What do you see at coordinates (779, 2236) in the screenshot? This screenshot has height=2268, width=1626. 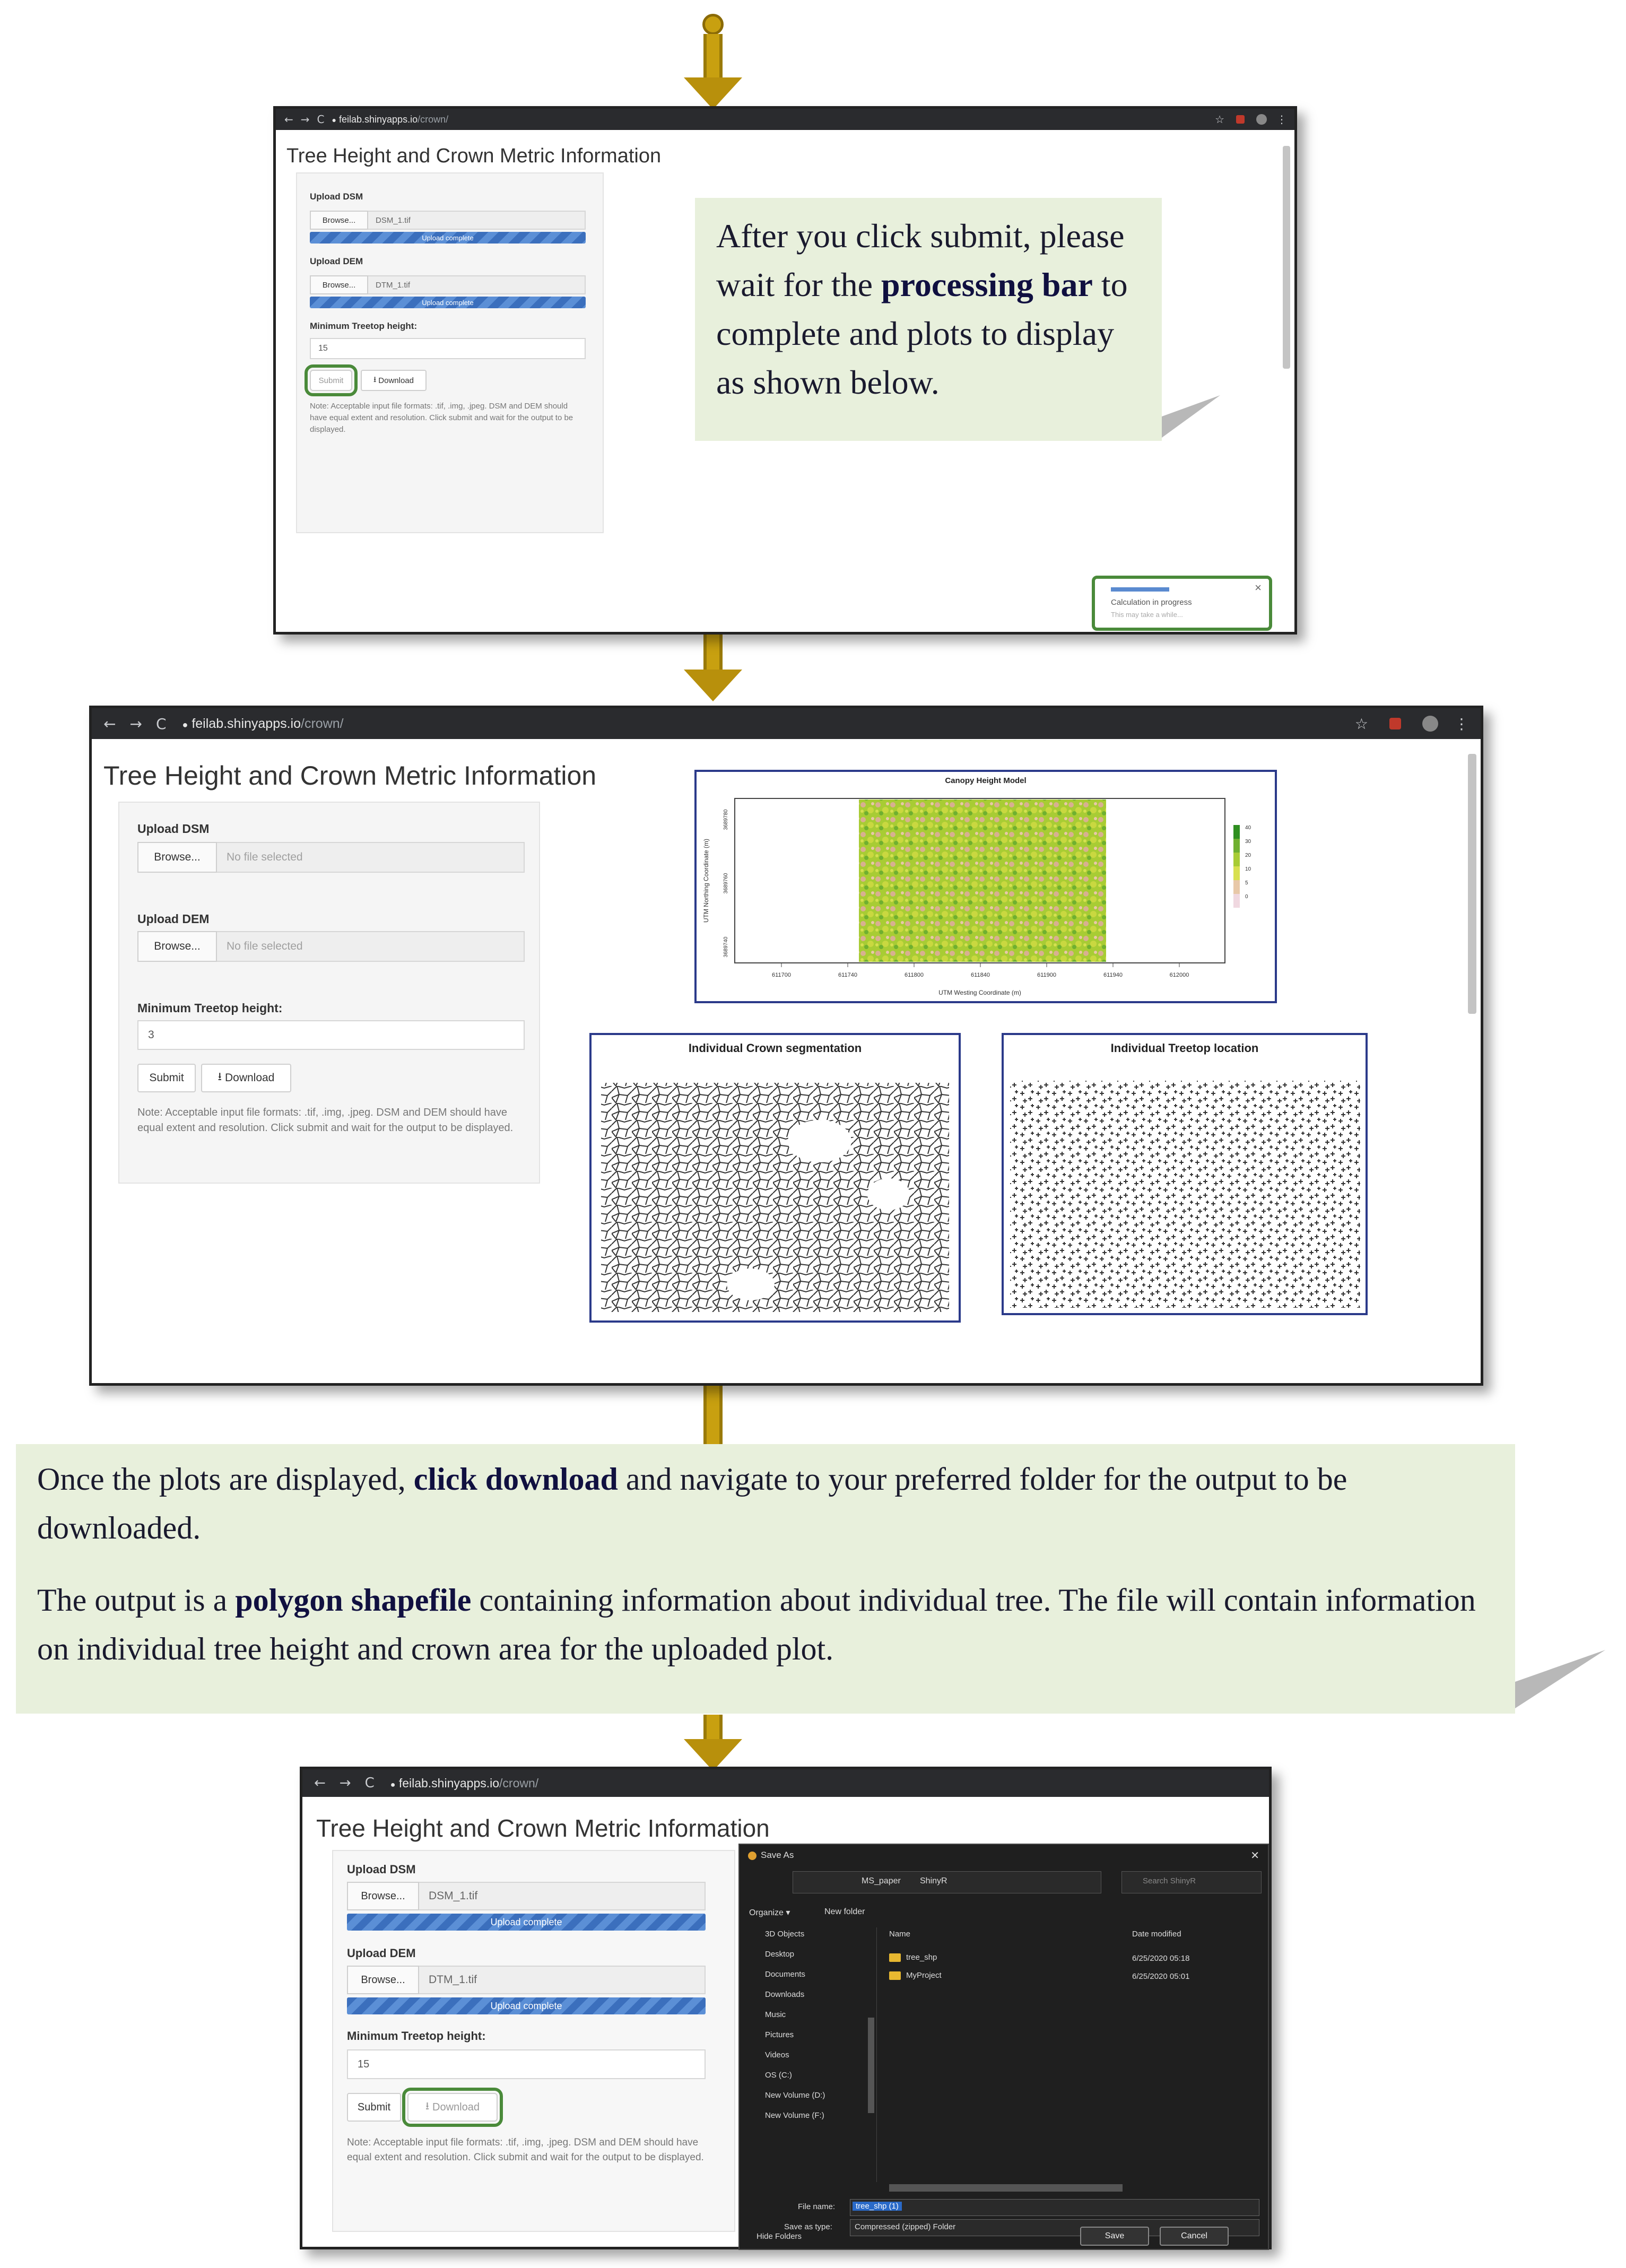 I see `hide-folders-toggle: Hide Folders` at bounding box center [779, 2236].